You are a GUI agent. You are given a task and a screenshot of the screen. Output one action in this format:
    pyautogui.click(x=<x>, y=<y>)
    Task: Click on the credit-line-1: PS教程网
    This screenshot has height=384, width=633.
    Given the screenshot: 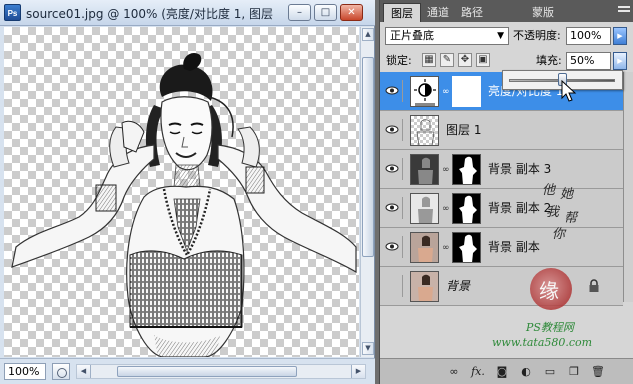 What is the action you would take?
    pyautogui.click(x=550, y=327)
    